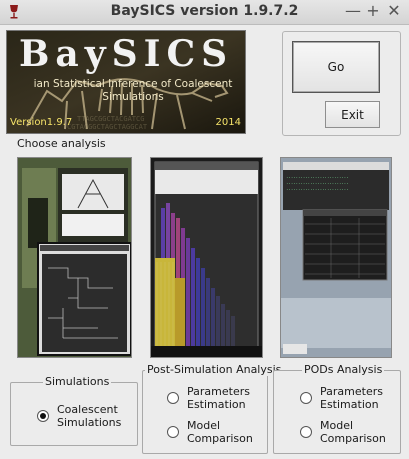 Image resolution: width=409 pixels, height=459 pixels. I want to click on post-sim-model-comparison-radio, so click(173, 432).